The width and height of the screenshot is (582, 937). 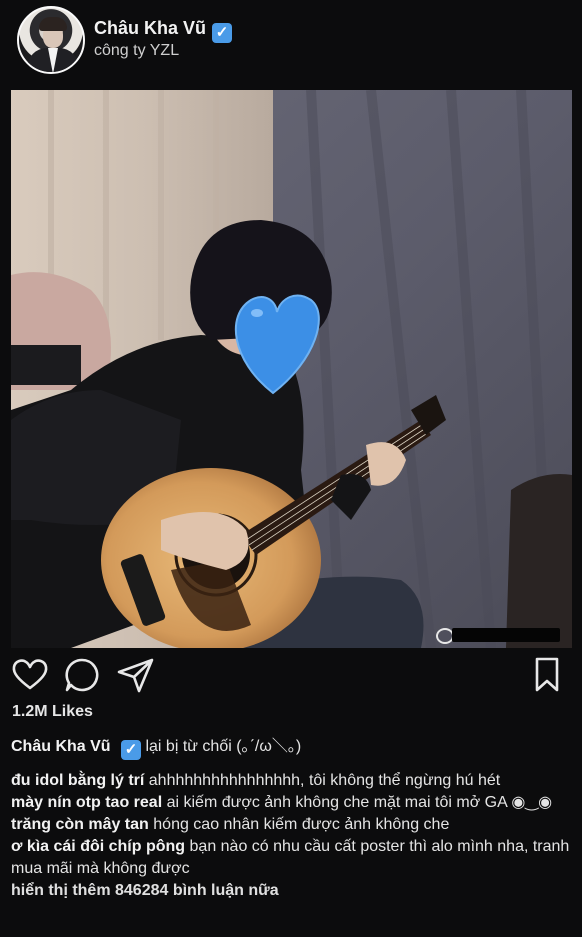 What do you see at coordinates (86, 802) in the screenshot?
I see `comment-username: mày nín otp tao real` at bounding box center [86, 802].